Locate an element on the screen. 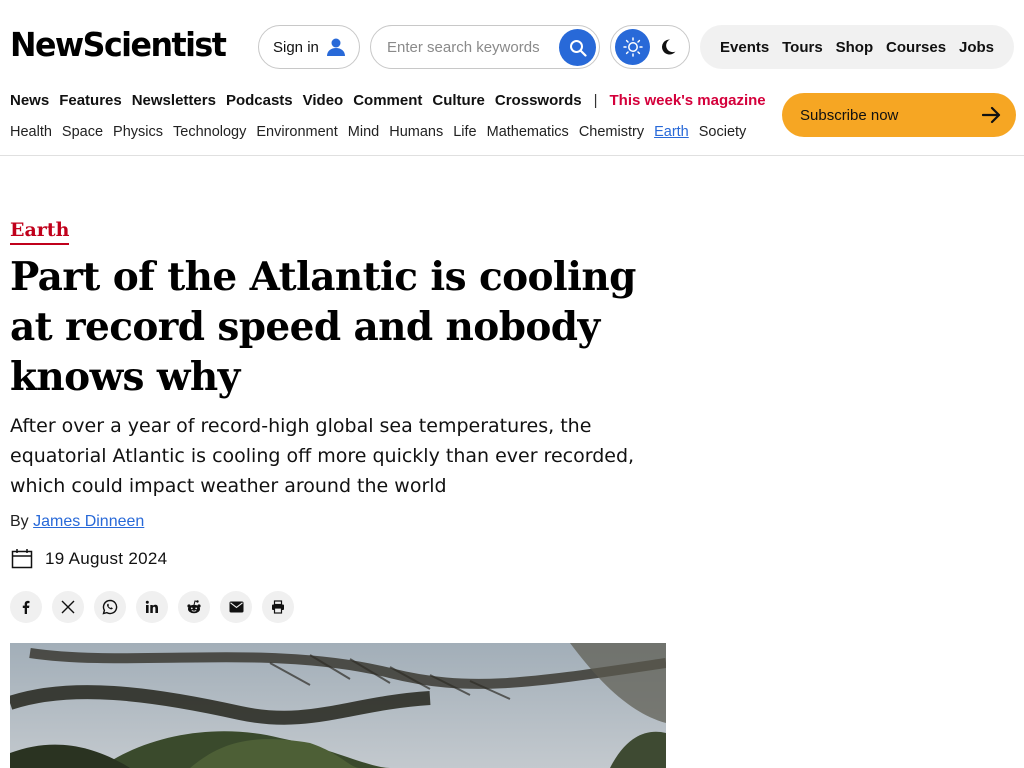 This screenshot has height=768, width=1024. topic-chemistry: Chemistry is located at coordinates (611, 132).